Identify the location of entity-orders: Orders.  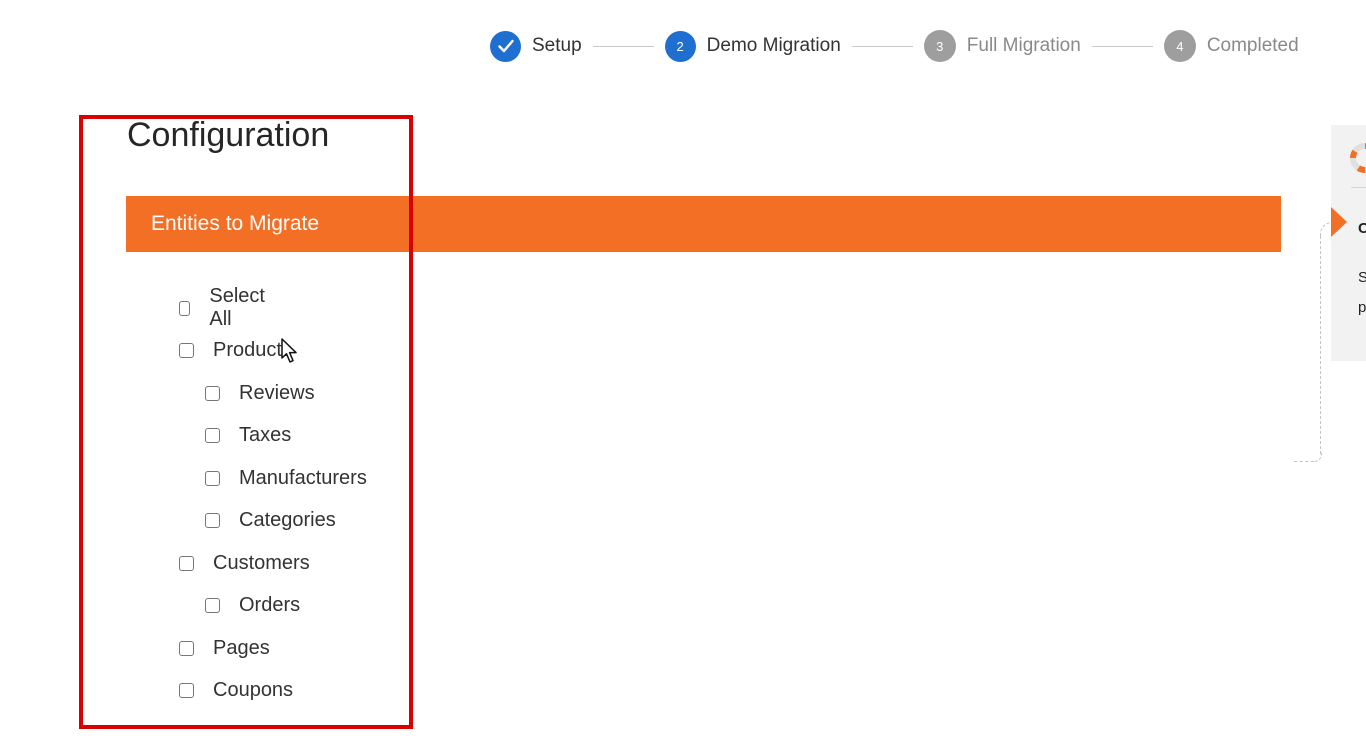
(252, 605).